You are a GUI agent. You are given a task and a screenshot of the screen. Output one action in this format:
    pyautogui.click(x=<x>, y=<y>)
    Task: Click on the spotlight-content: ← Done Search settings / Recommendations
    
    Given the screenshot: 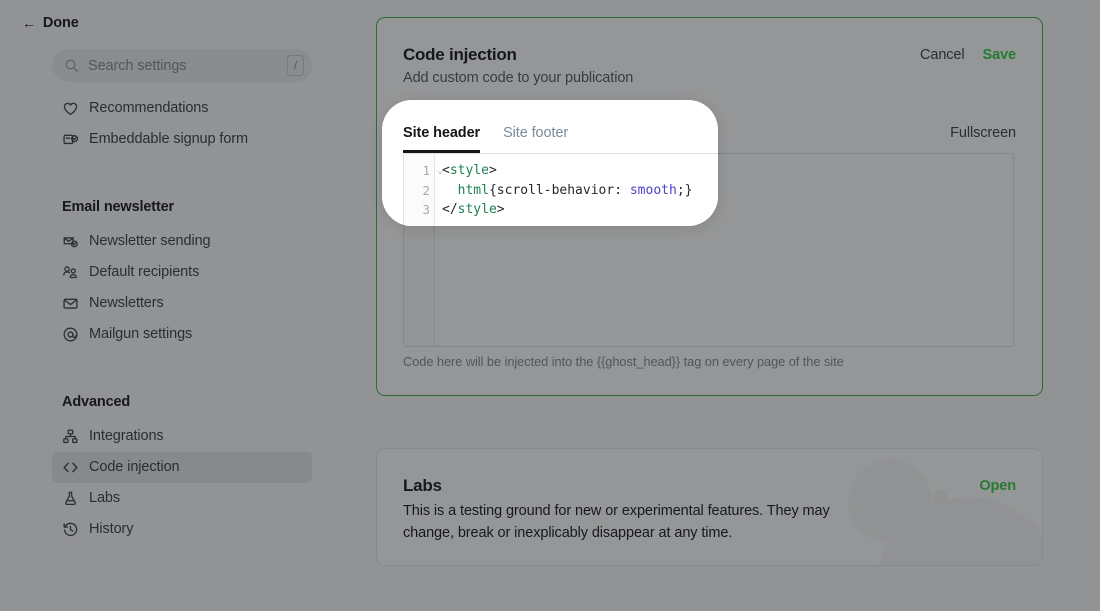 What is the action you would take?
    pyautogui.click(x=550, y=163)
    